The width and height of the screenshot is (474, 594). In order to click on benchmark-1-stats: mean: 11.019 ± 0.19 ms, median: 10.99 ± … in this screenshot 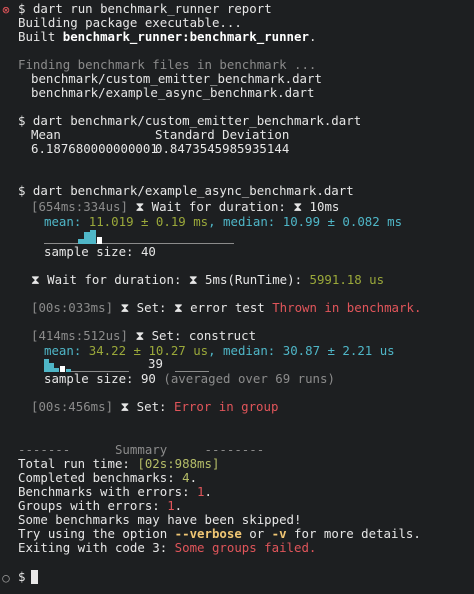, I will do `click(223, 222)`.